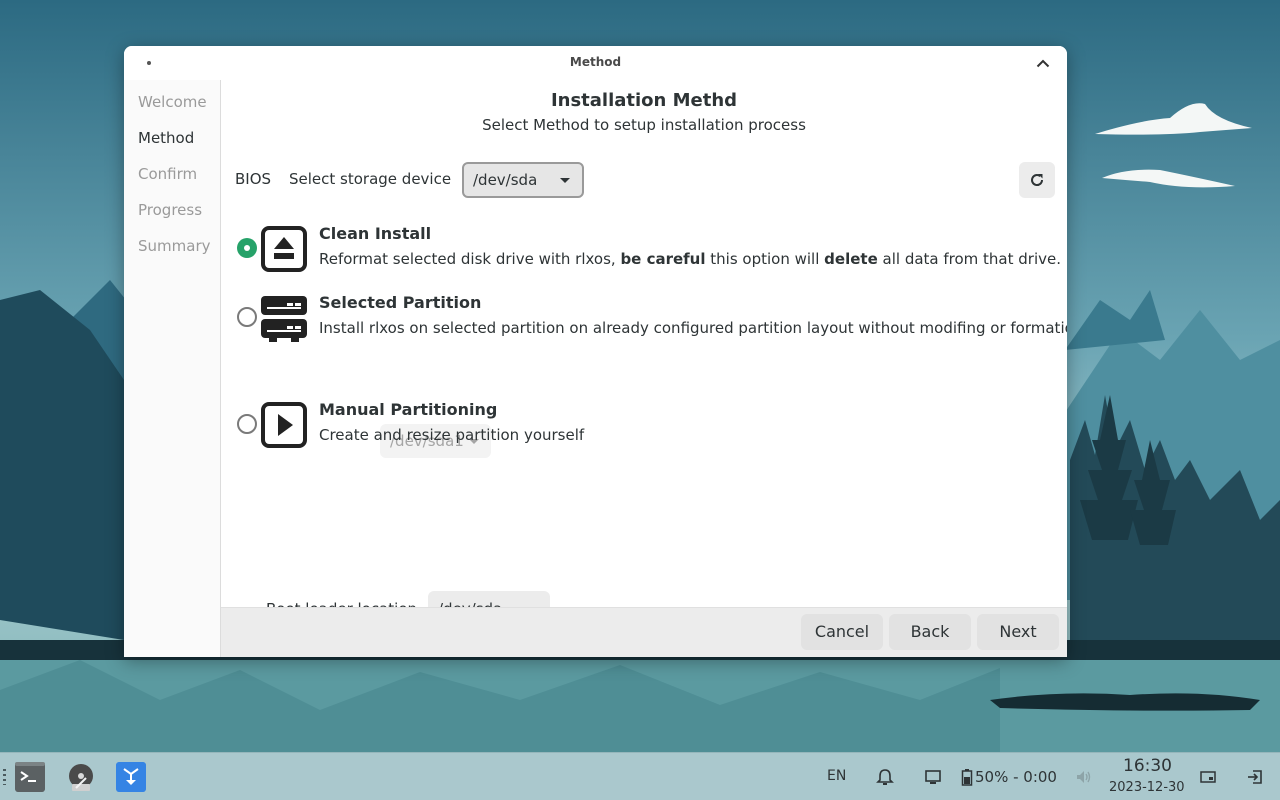 The width and height of the screenshot is (1280, 800). I want to click on battery-icon, so click(967, 777).